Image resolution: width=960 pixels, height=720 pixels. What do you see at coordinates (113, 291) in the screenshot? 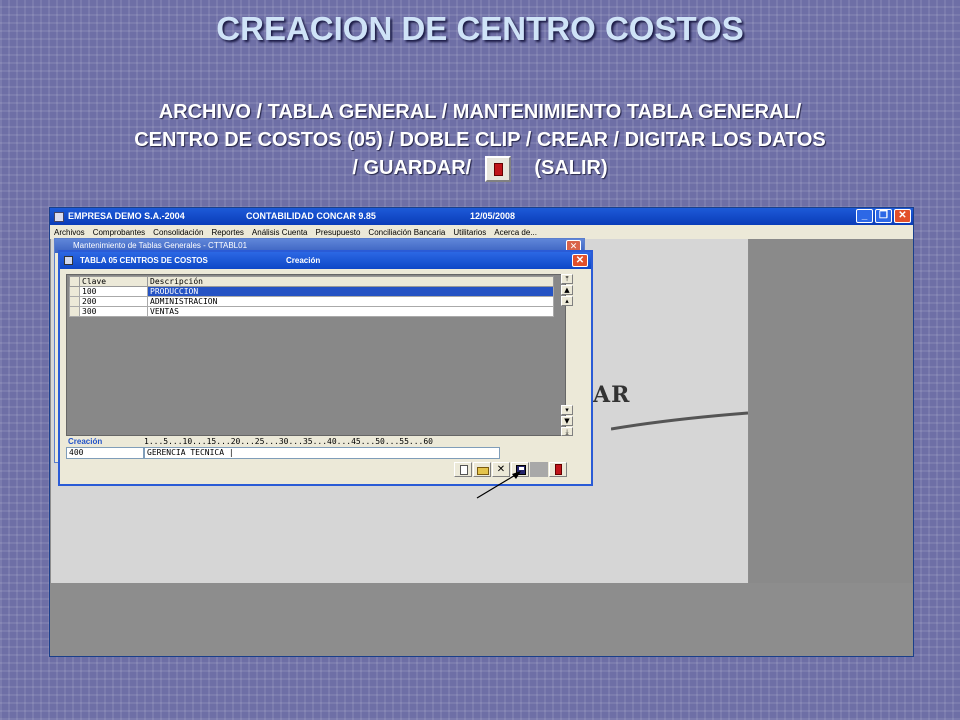
I see `cell-clave: 100` at bounding box center [113, 291].